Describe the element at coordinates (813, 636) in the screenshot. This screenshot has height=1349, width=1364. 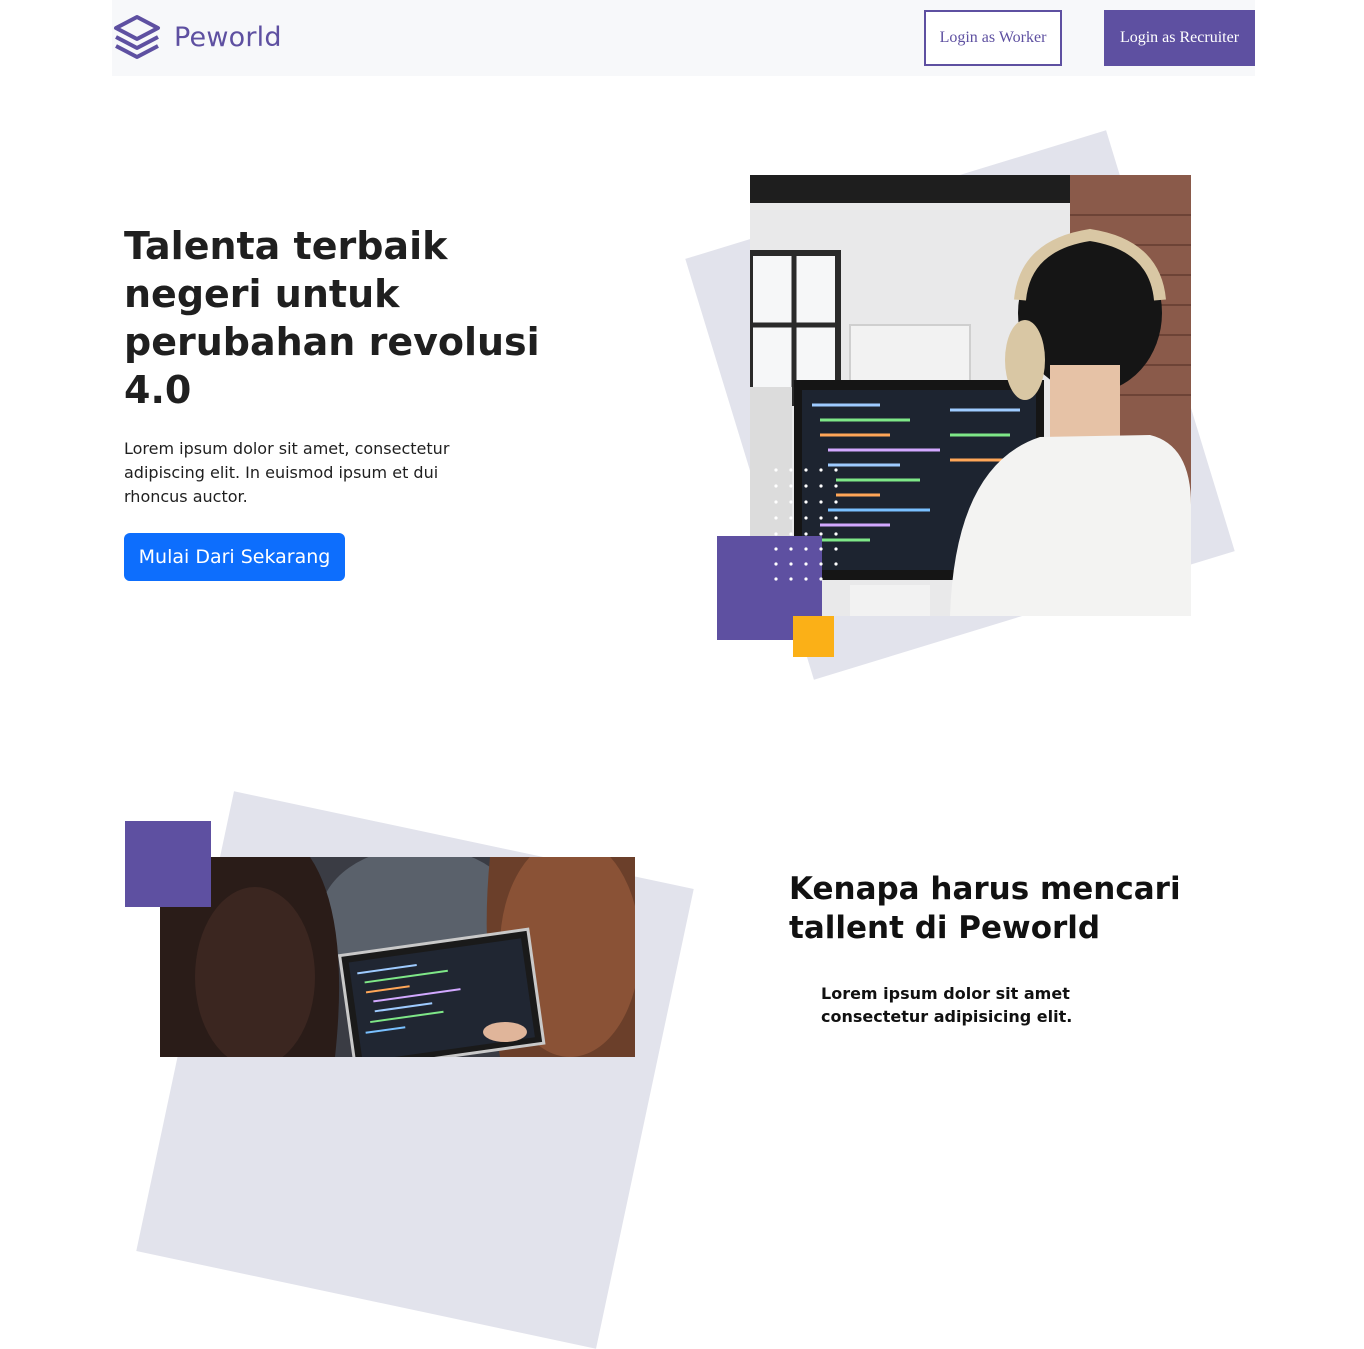
I see `decorative-yellow-square` at that location.